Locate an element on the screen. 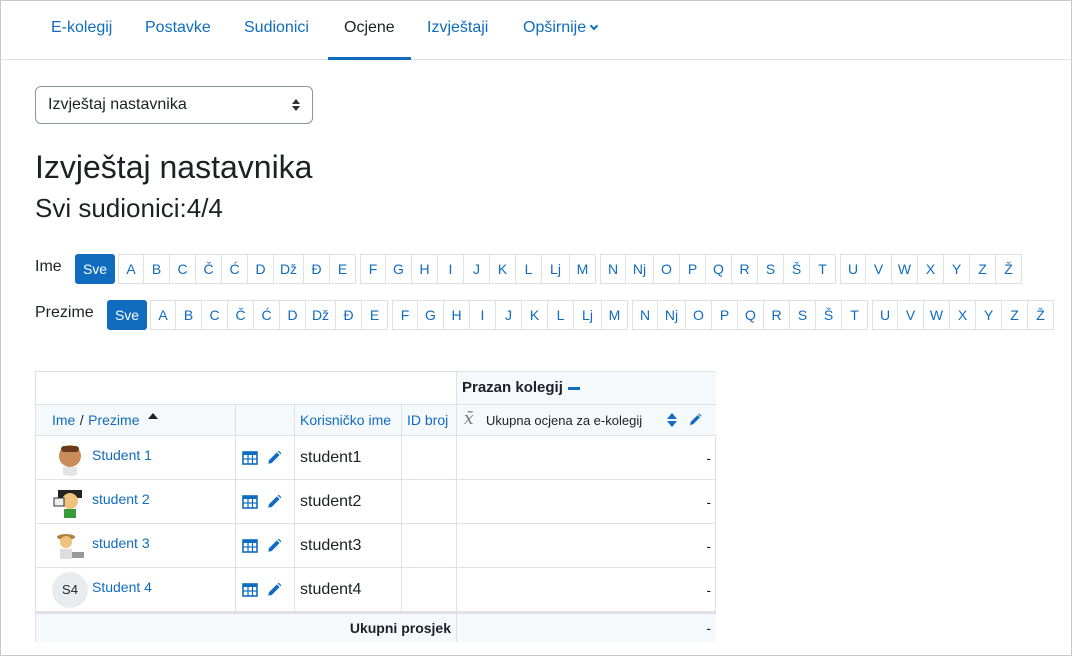 Image resolution: width=1072 pixels, height=656 pixels. lastname-letter: S is located at coordinates (803, 315).